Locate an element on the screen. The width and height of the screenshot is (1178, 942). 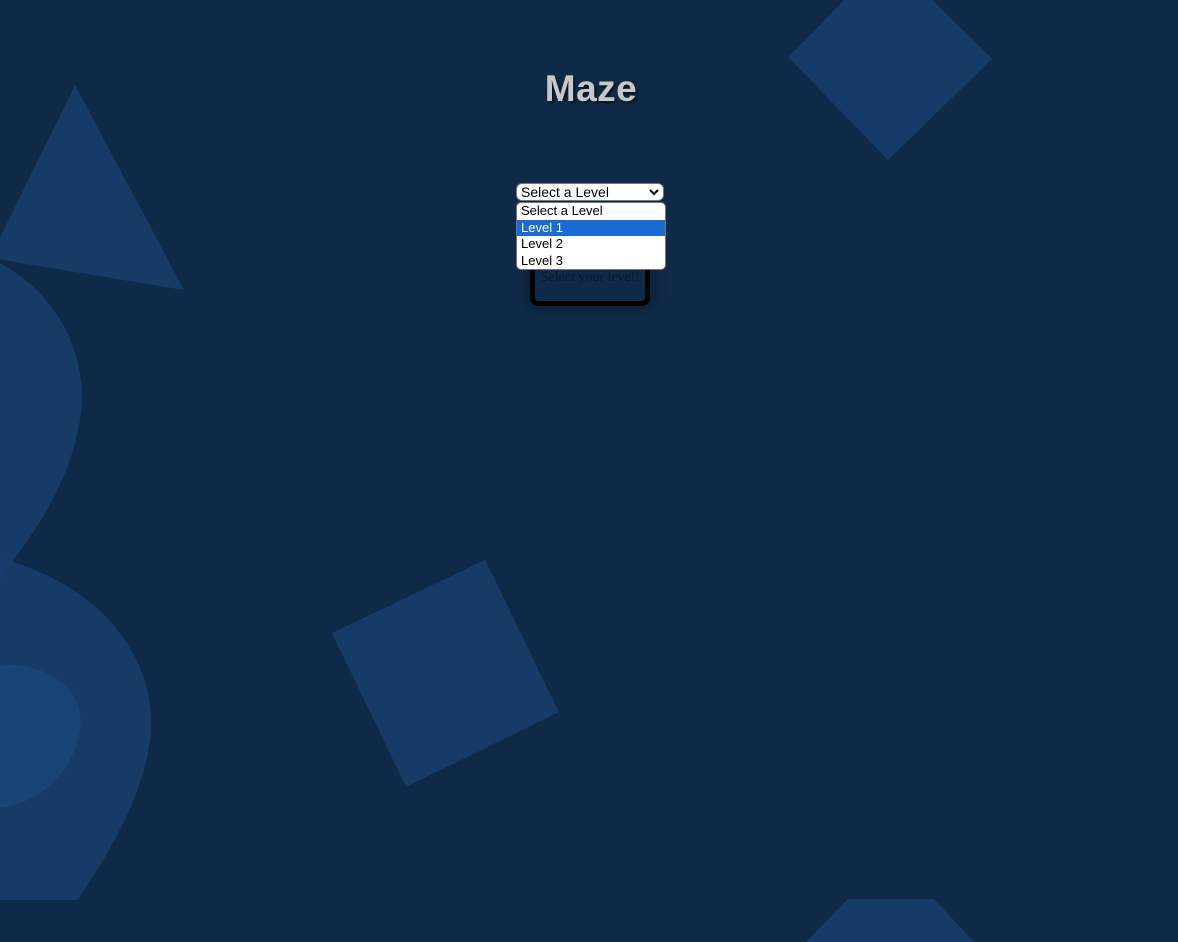
background-triangle-shape is located at coordinates (92, 187).